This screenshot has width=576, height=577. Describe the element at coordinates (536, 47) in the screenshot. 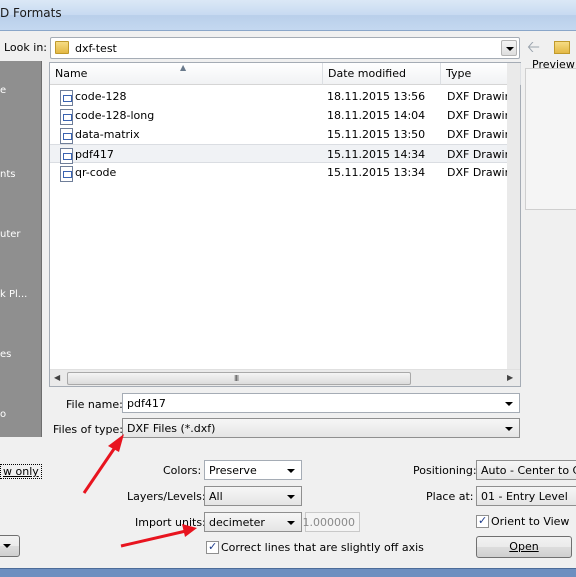

I see `back-arrow-icon: 🡠` at that location.